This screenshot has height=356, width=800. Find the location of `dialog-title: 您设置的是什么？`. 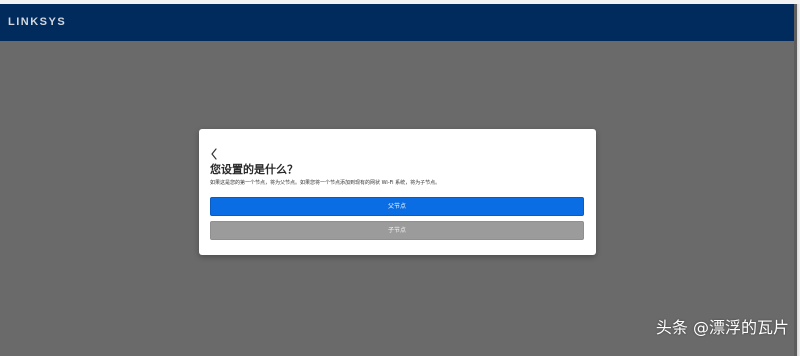

dialog-title: 您设置的是什么？ is located at coordinates (254, 169).